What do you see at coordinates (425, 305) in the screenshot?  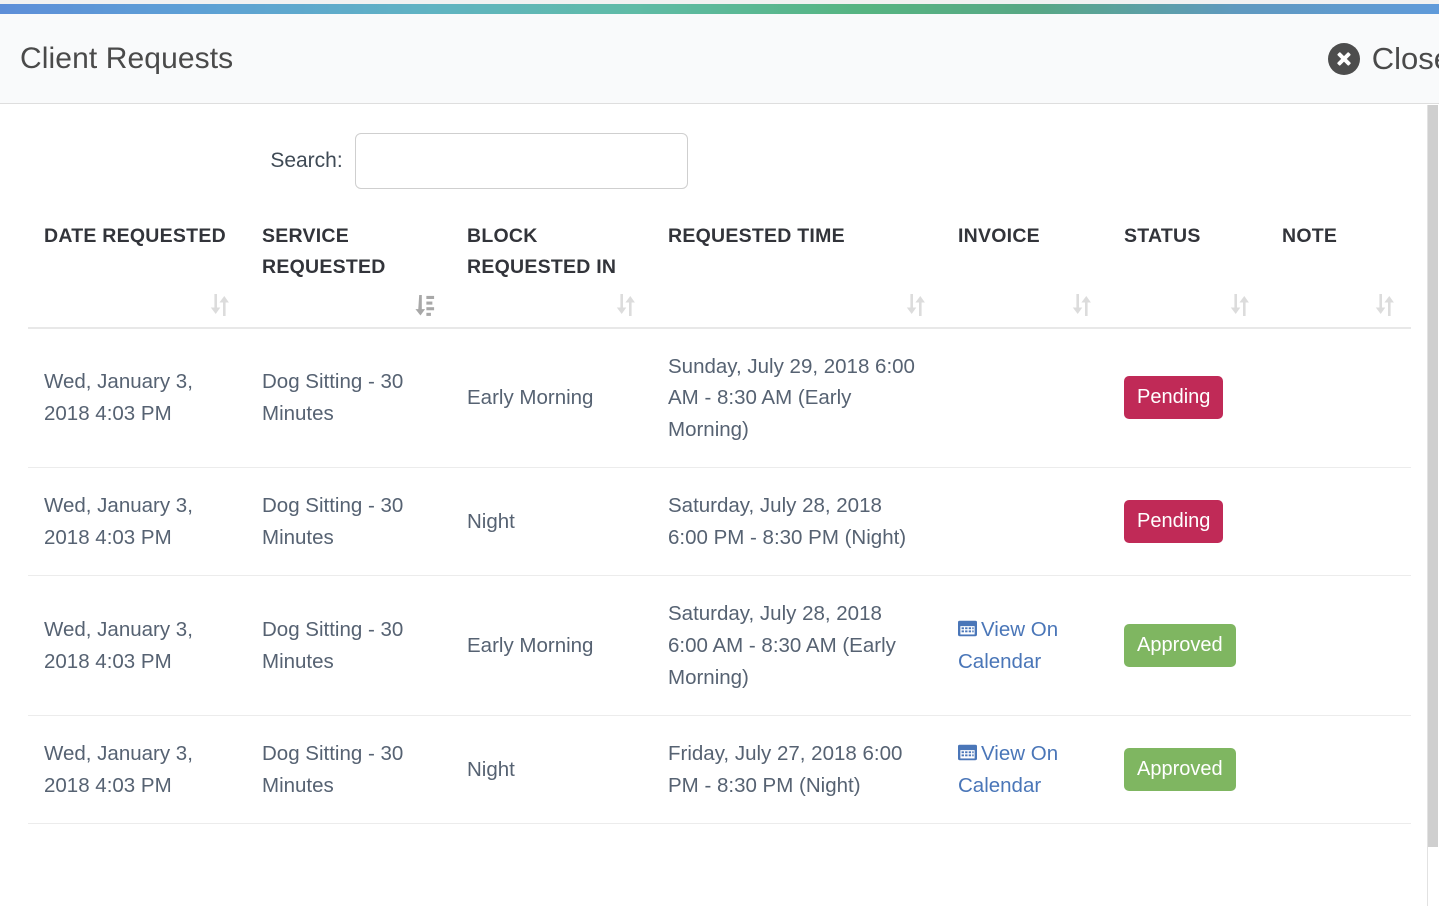 I see `sort-amount-down-icon` at bounding box center [425, 305].